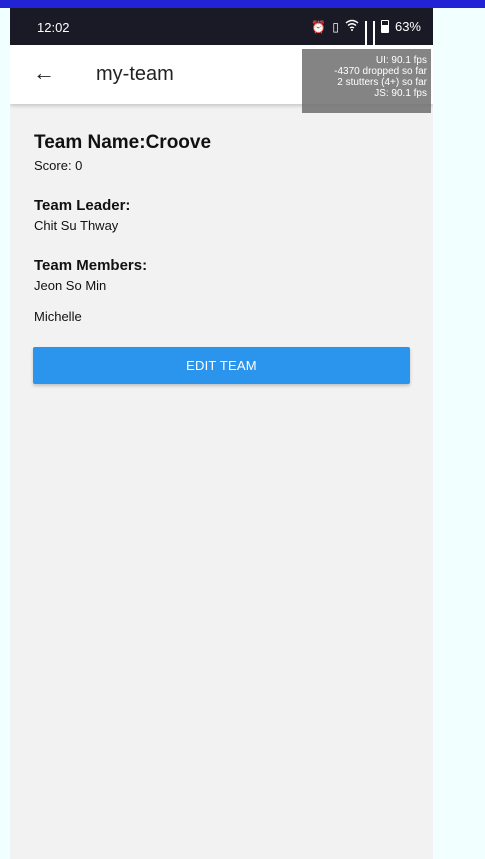 This screenshot has width=485, height=859. I want to click on page-title: my-team, so click(135, 74).